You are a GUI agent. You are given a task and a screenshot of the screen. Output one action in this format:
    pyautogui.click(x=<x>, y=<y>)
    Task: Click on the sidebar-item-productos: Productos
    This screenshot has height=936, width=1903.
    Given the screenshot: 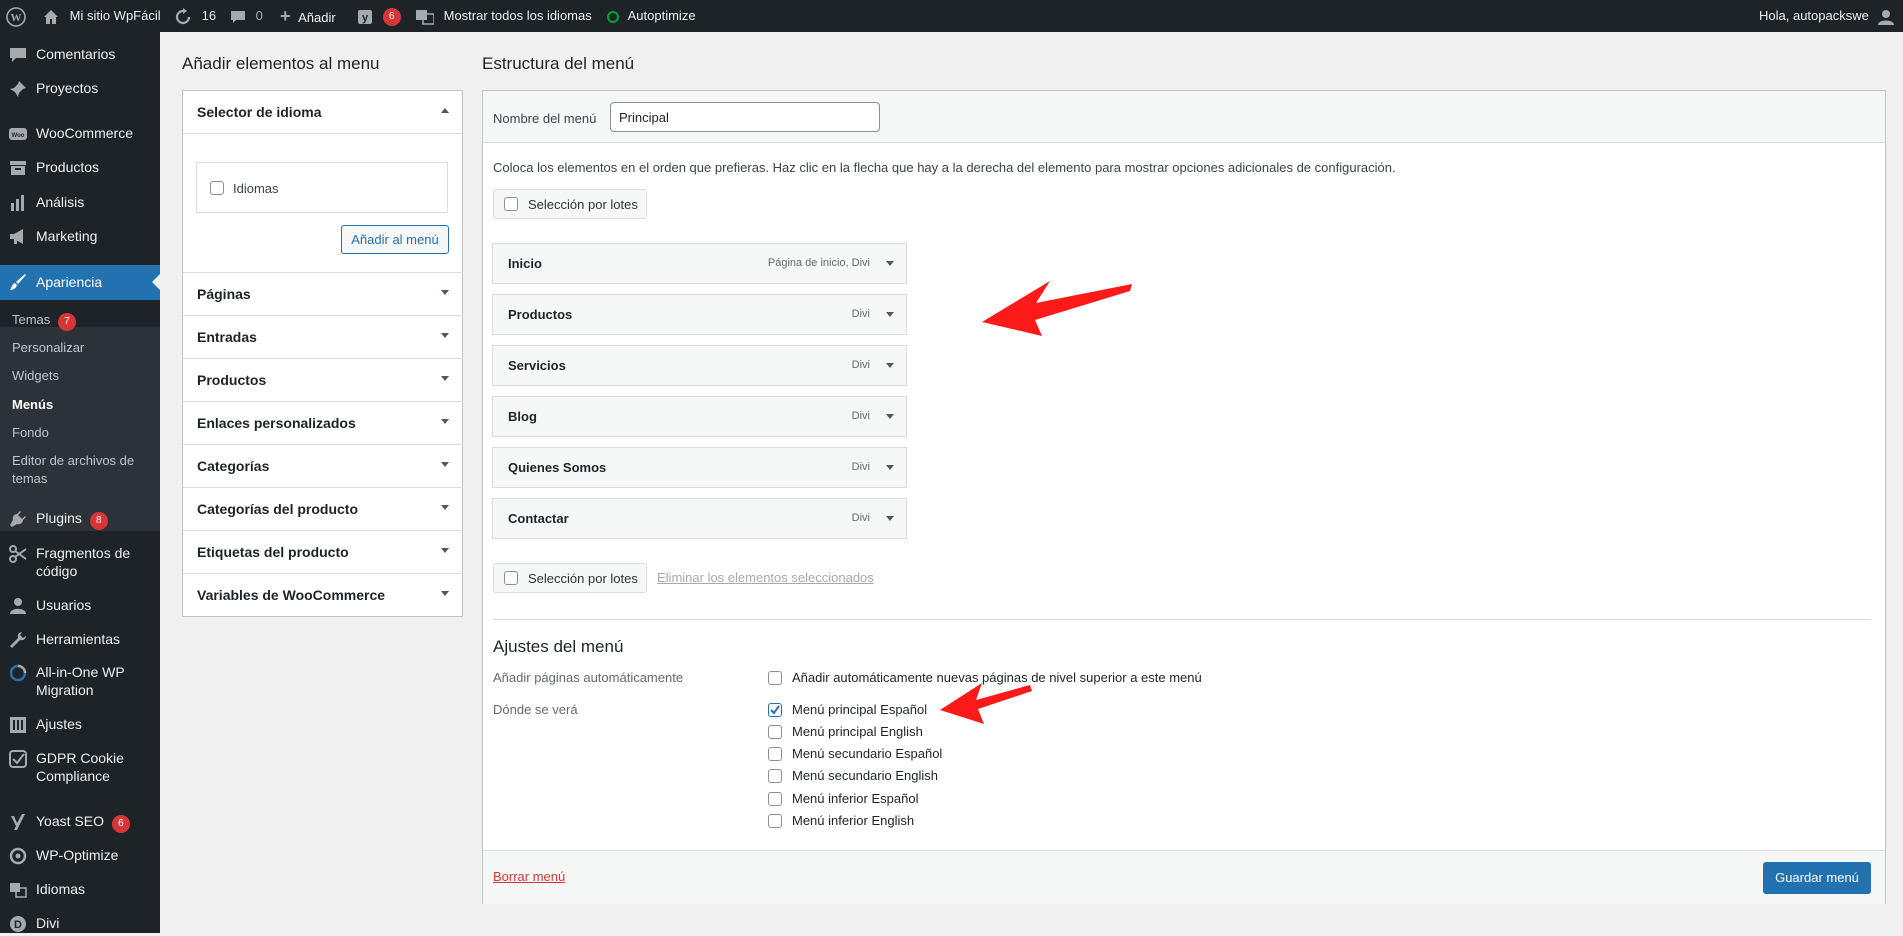 What is the action you would take?
    pyautogui.click(x=80, y=169)
    